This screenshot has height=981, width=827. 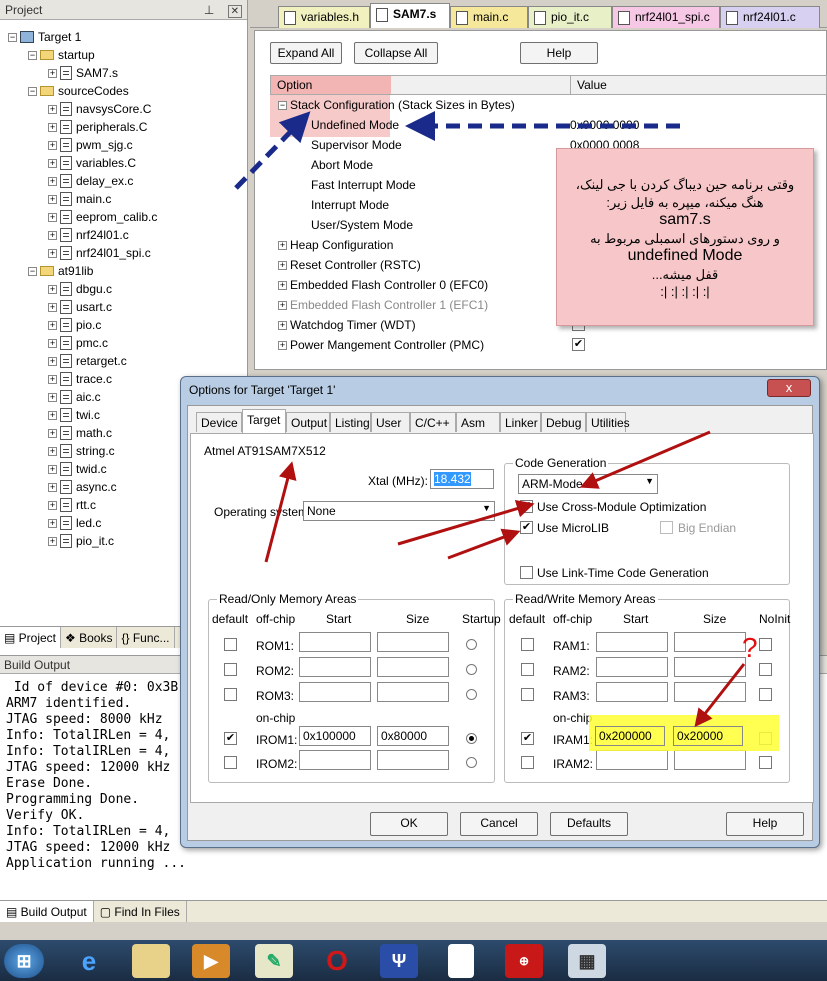 What do you see at coordinates (78, 91) in the screenshot?
I see `tree-group-sourceCodes: − sourceCodes` at bounding box center [78, 91].